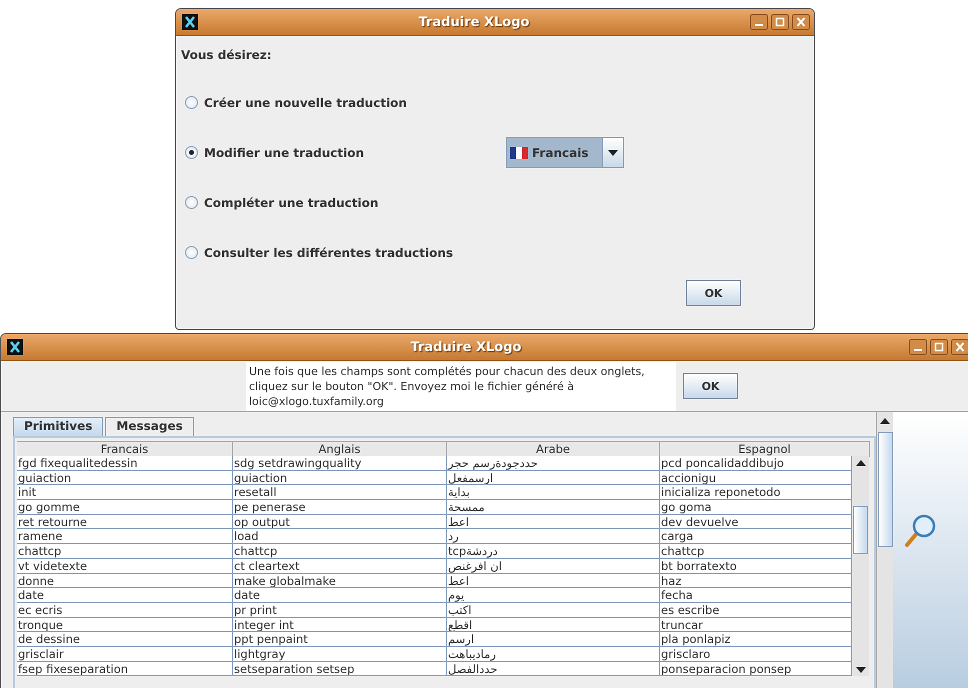  What do you see at coordinates (340, 536) in the screenshot?
I see `table-cell: load` at bounding box center [340, 536].